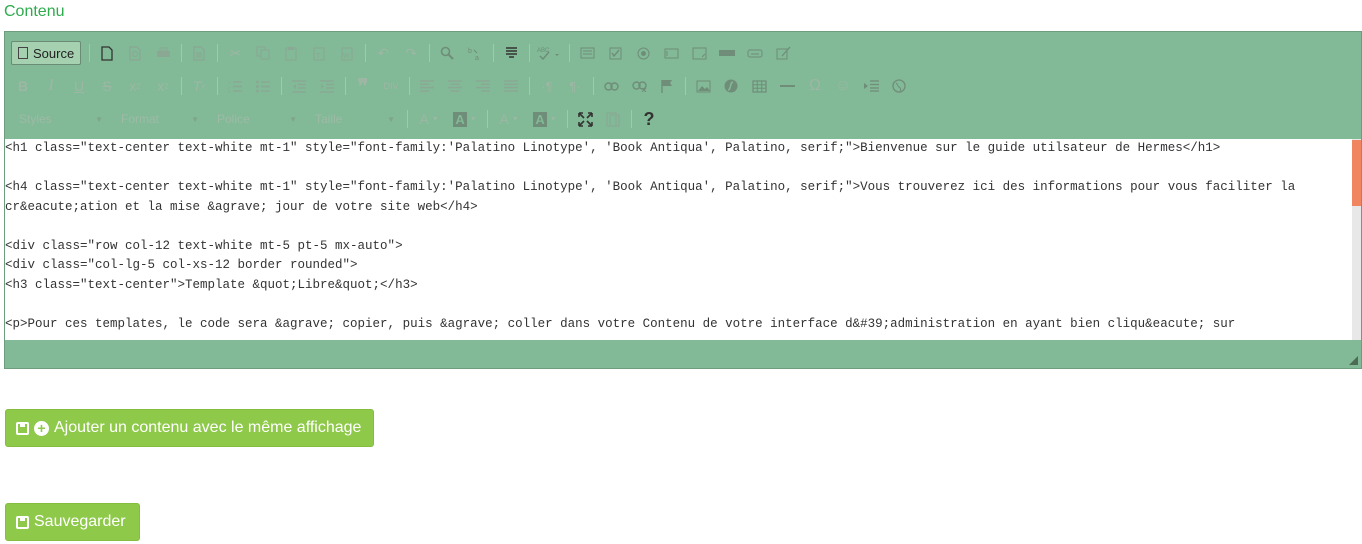 The width and height of the screenshot is (1362, 544). What do you see at coordinates (643, 53) in the screenshot?
I see `radio-icon` at bounding box center [643, 53].